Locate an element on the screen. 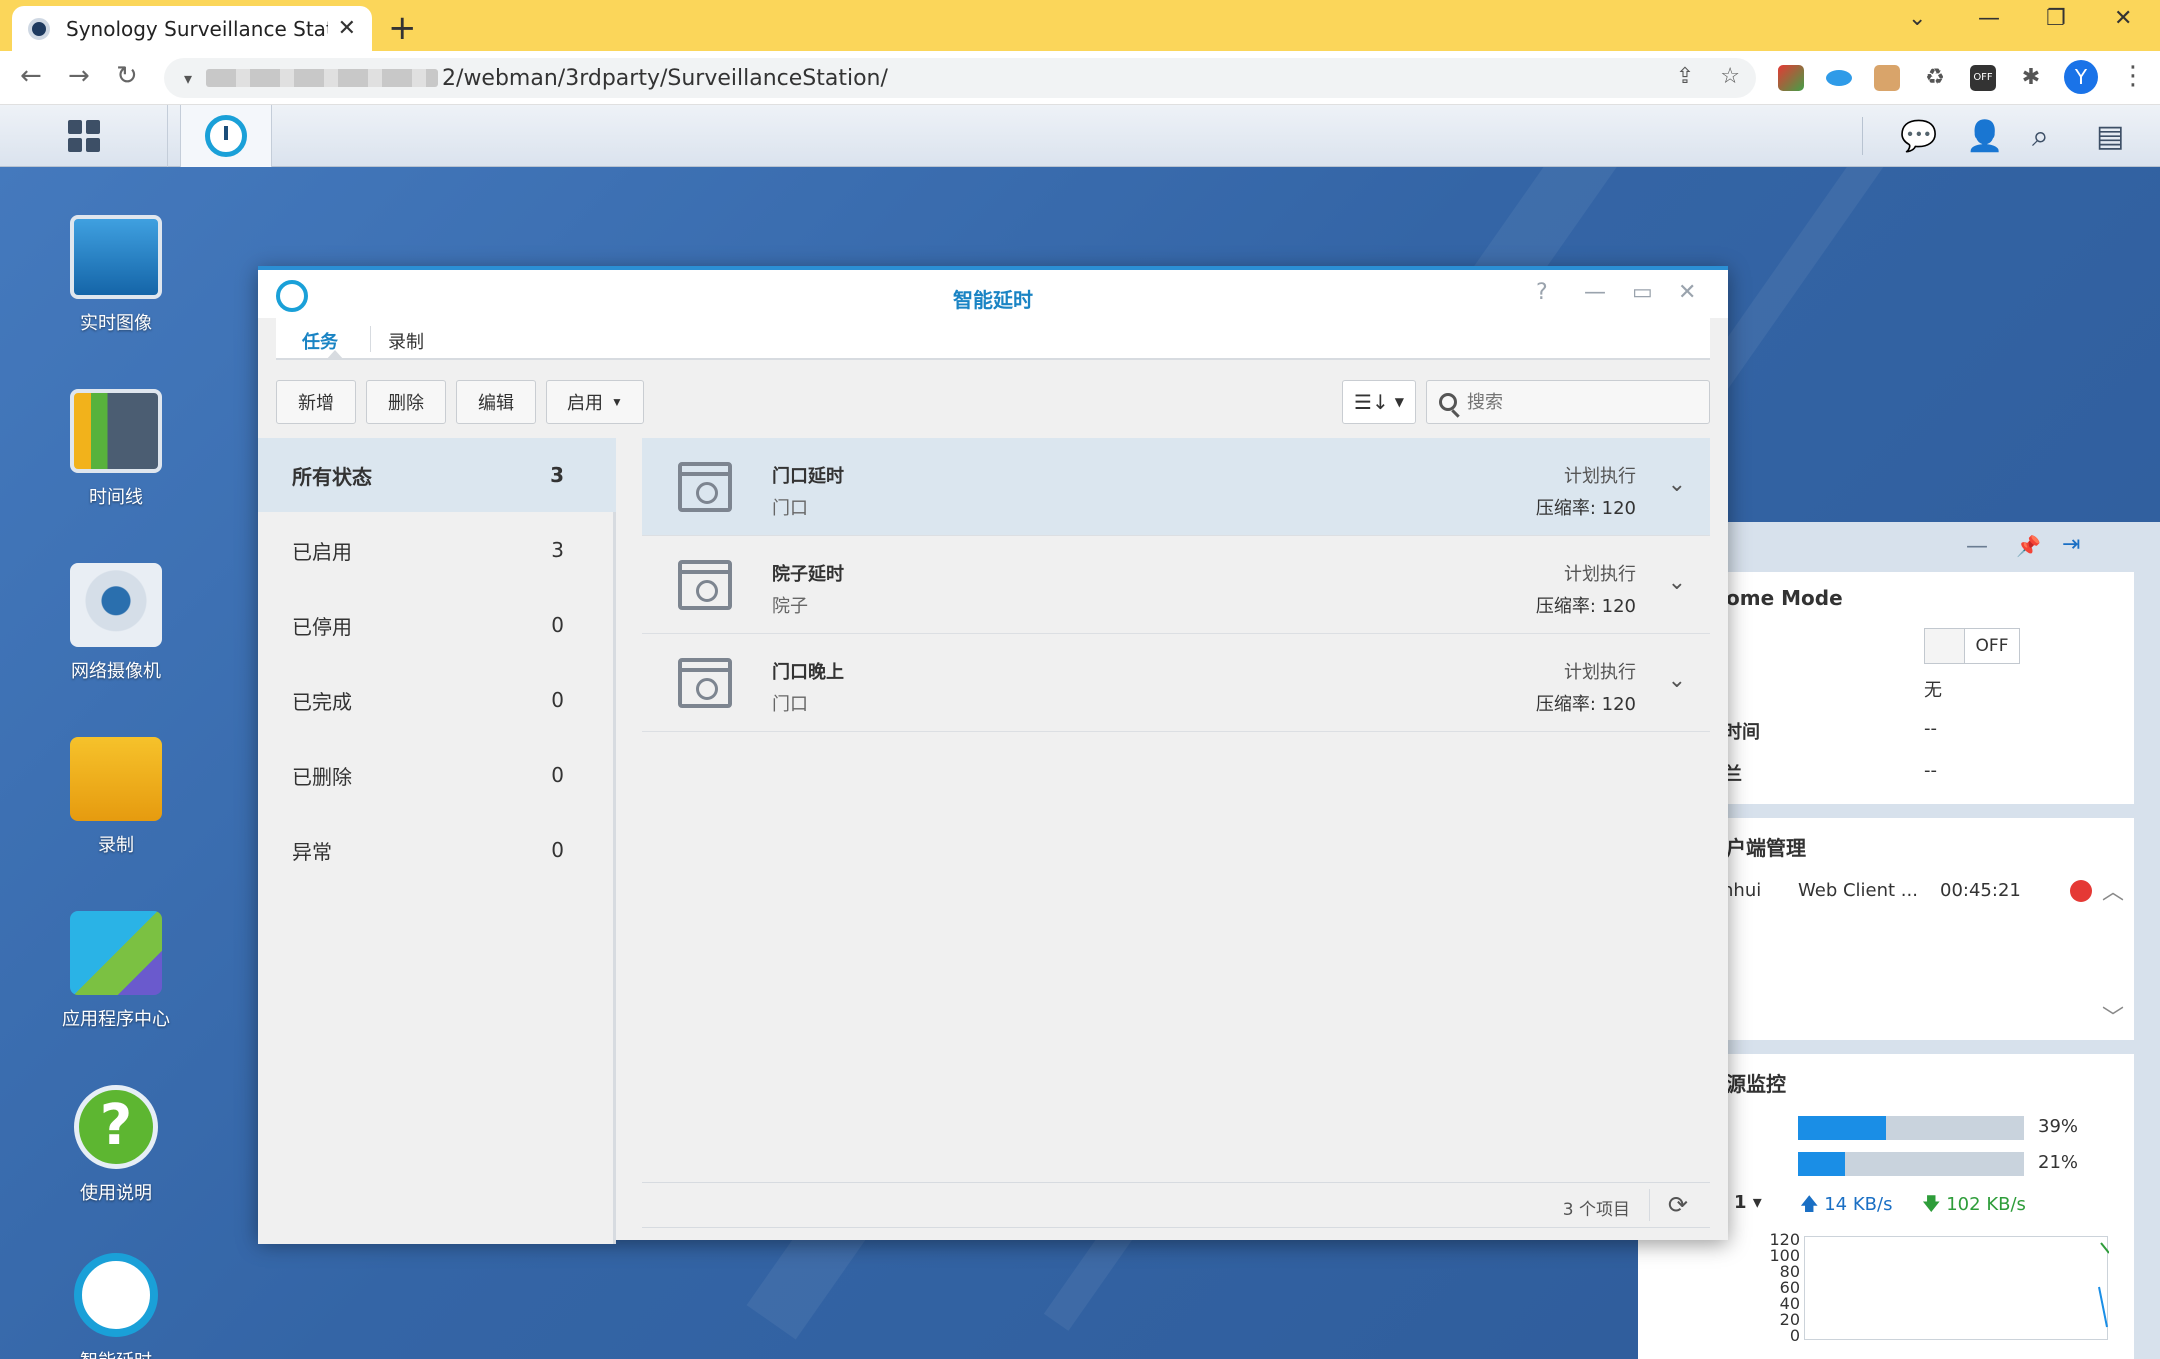  url-text: 2/webman/3rdparty/SurveillanceStation/ is located at coordinates (665, 78).